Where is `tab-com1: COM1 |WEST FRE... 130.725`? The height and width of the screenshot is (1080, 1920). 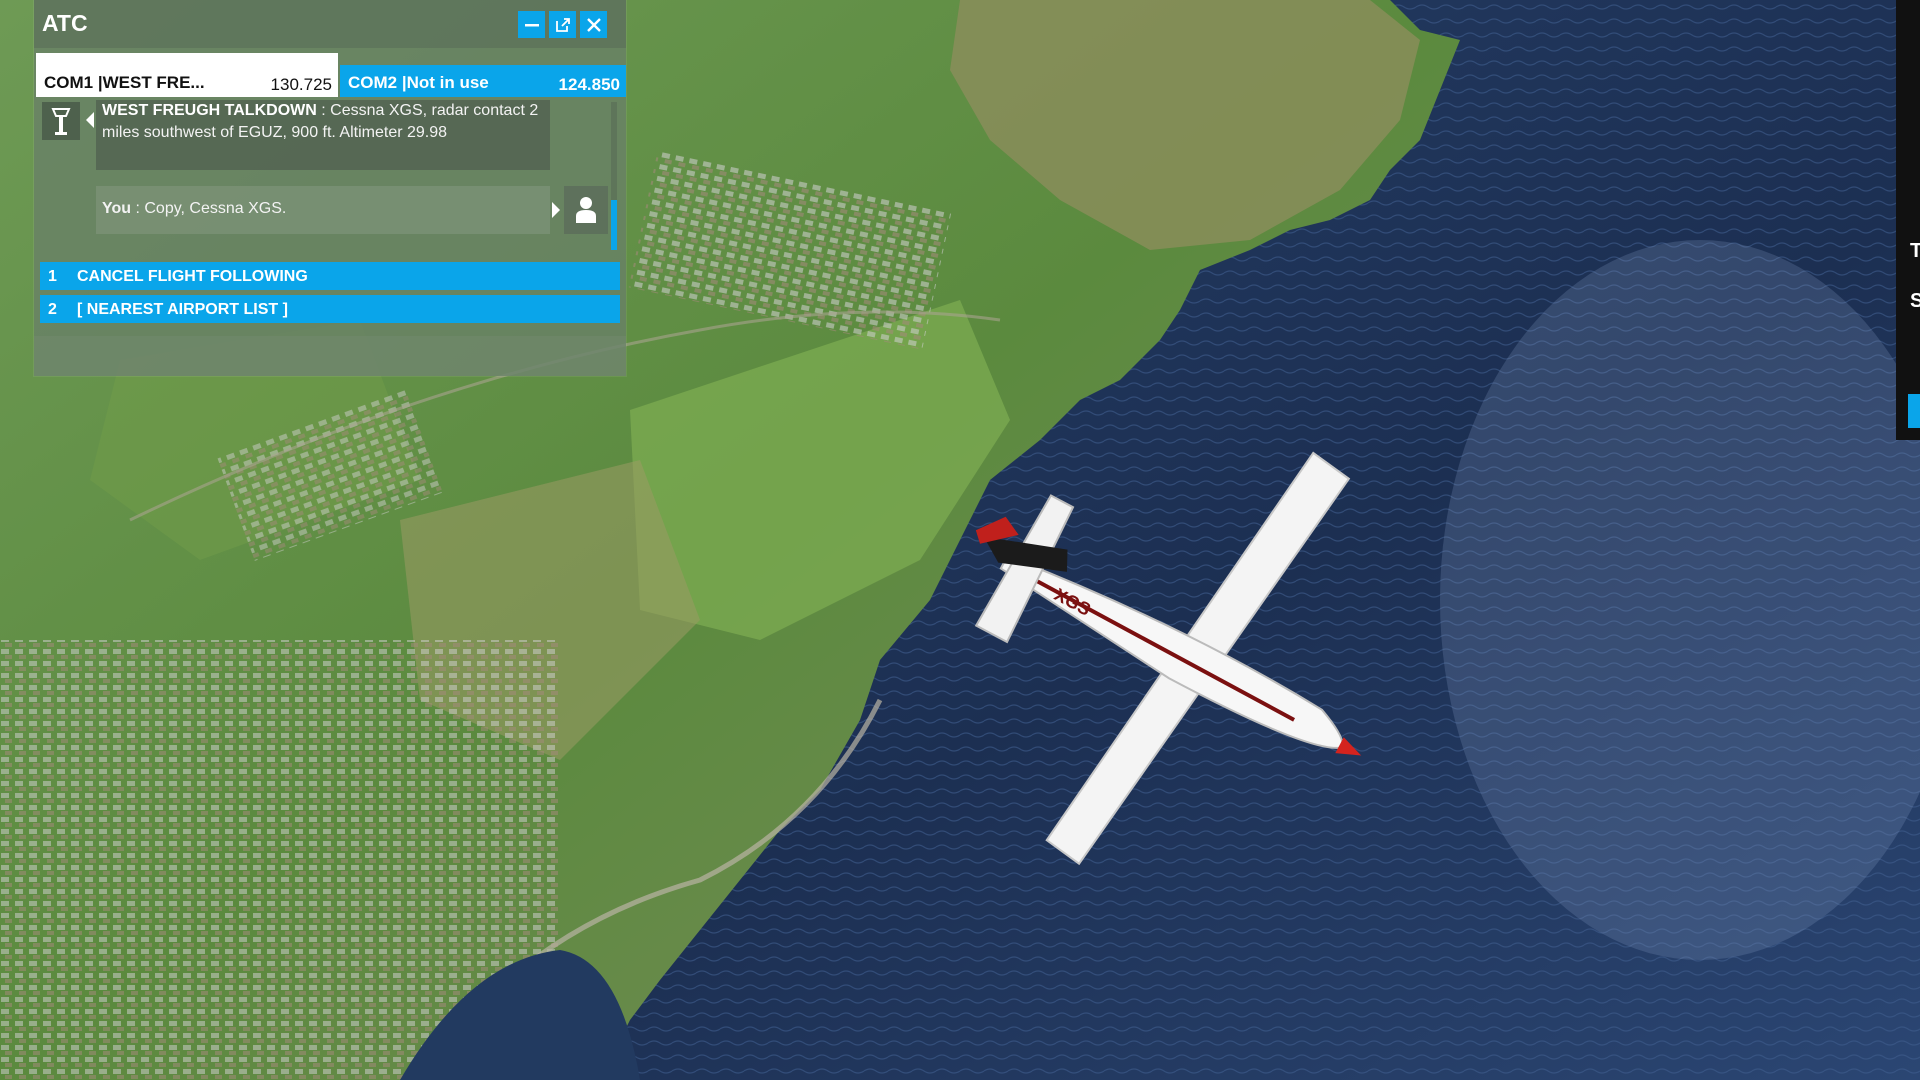
tab-com1: COM1 |WEST FRE... 130.725 is located at coordinates (187, 75).